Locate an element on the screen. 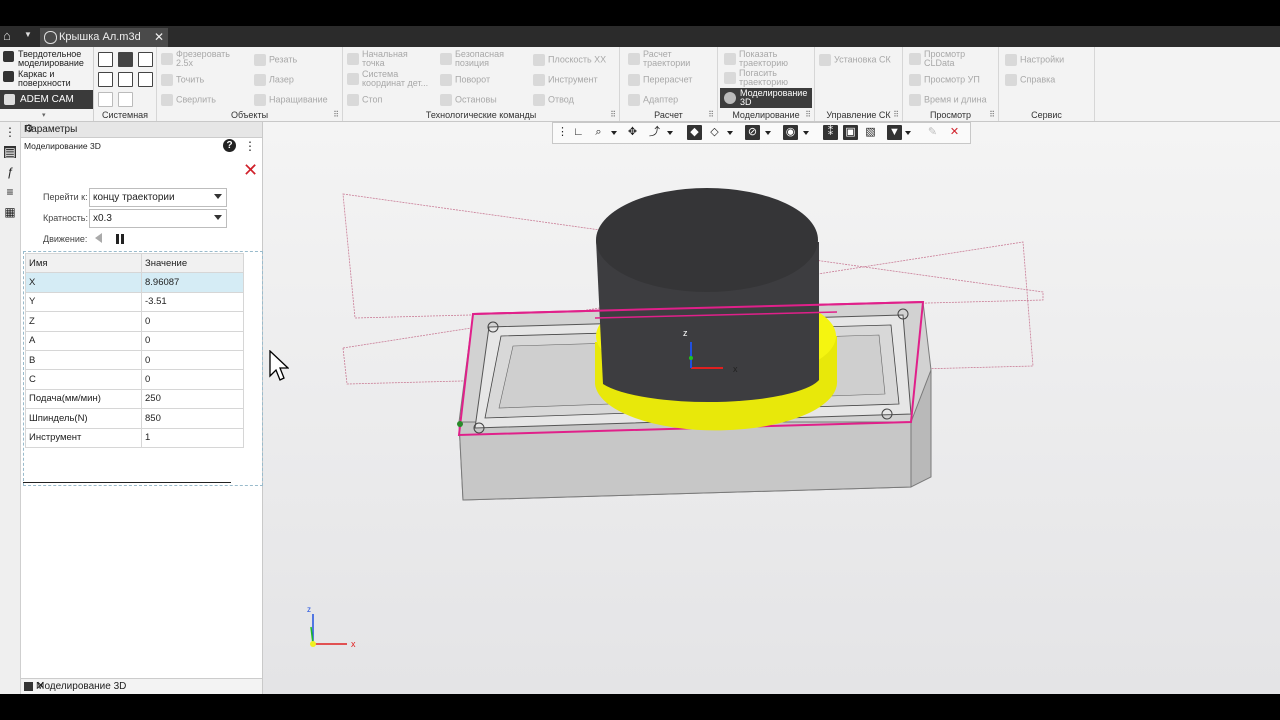 This screenshot has height=720, width=1280. function-icon: ƒ is located at coordinates (10, 172).